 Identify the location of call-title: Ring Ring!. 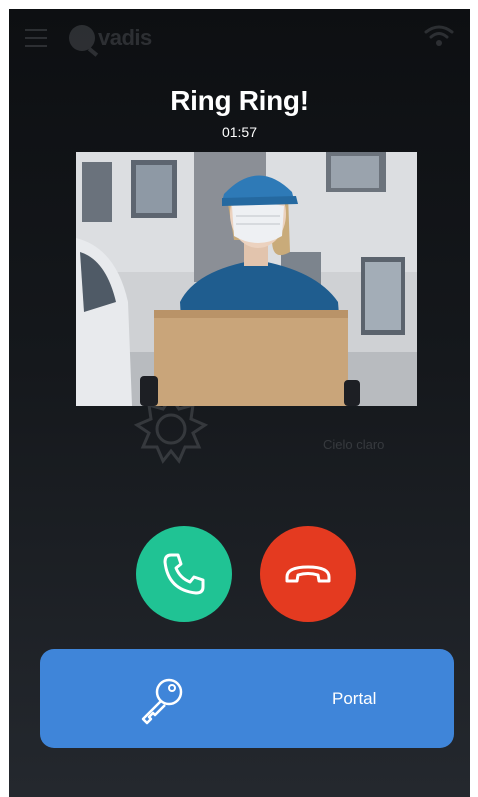
(239, 100).